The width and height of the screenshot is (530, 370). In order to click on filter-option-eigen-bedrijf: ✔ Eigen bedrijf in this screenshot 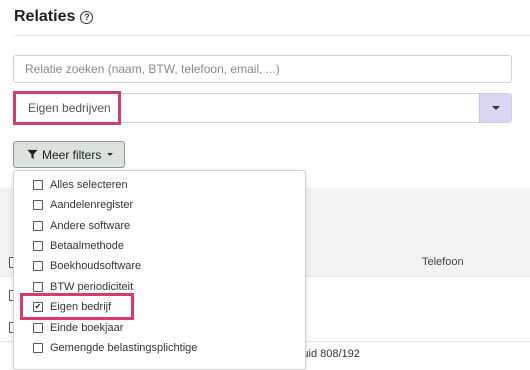, I will do `click(72, 307)`.